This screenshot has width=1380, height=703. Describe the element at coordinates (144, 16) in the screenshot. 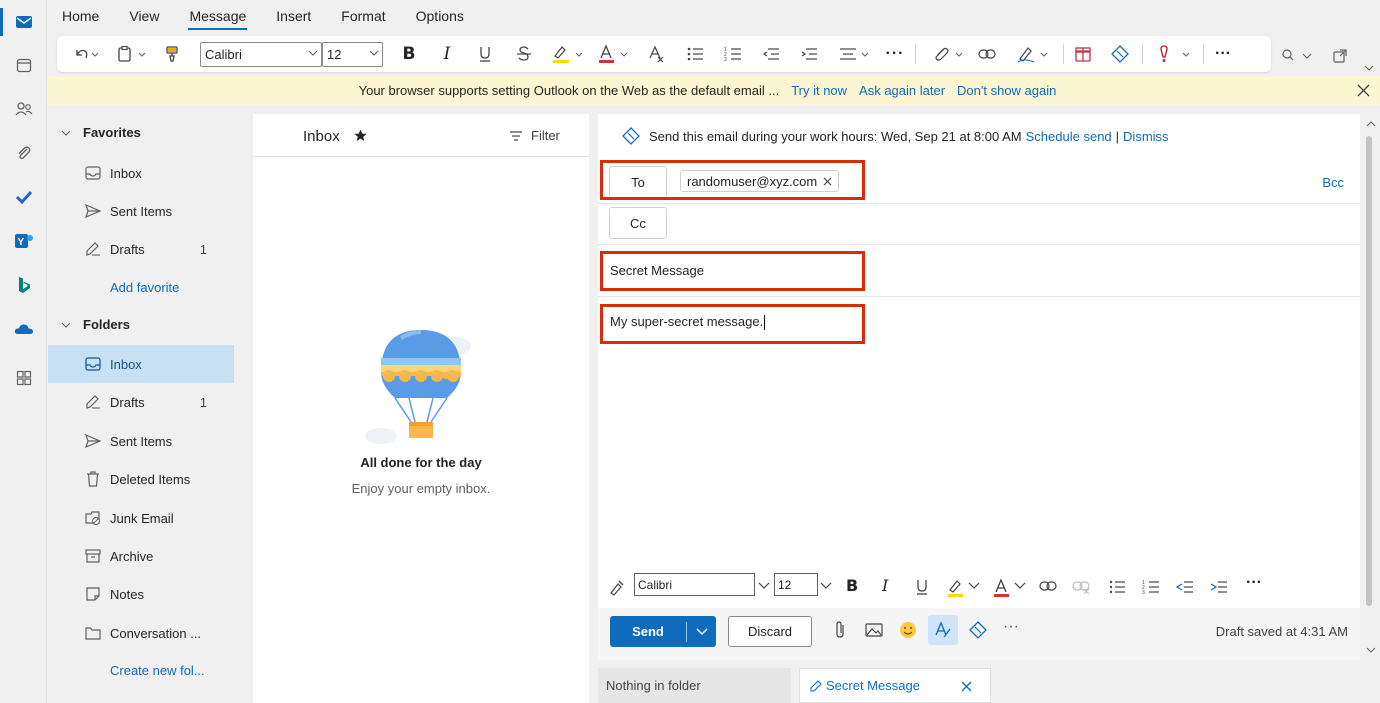

I see `tab-view: View` at that location.